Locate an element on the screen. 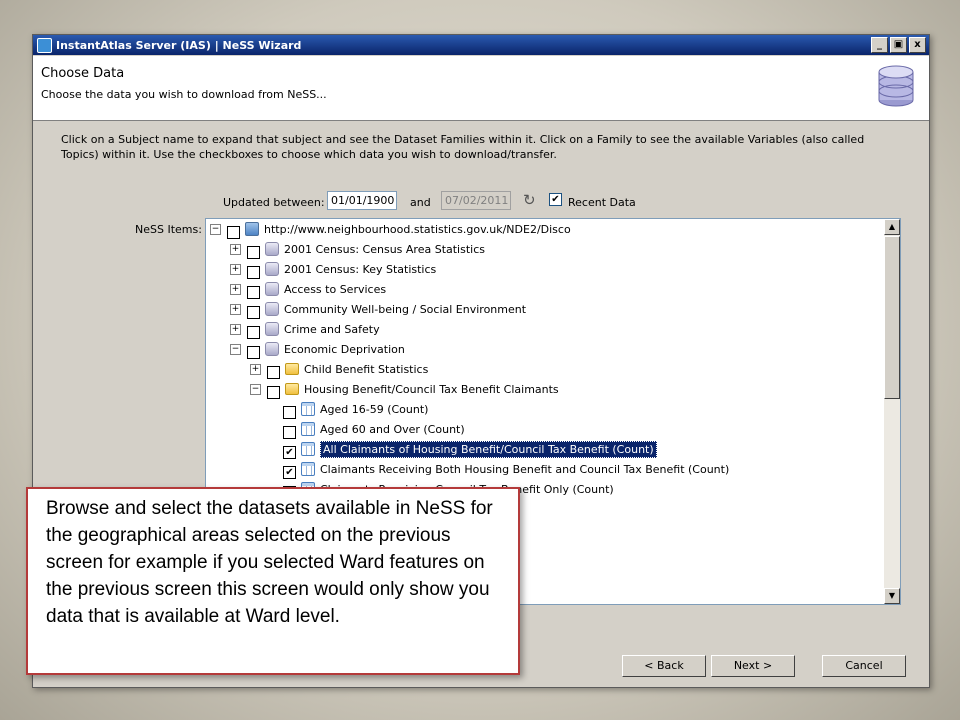 The height and width of the screenshot is (720, 960). close-button: x is located at coordinates (917, 45).